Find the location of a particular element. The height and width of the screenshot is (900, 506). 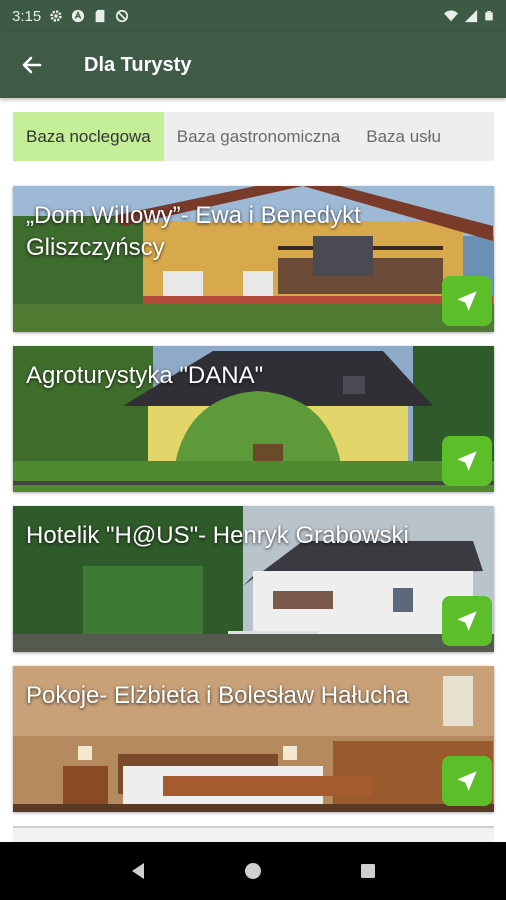

home-circle-icon is located at coordinates (252, 871).